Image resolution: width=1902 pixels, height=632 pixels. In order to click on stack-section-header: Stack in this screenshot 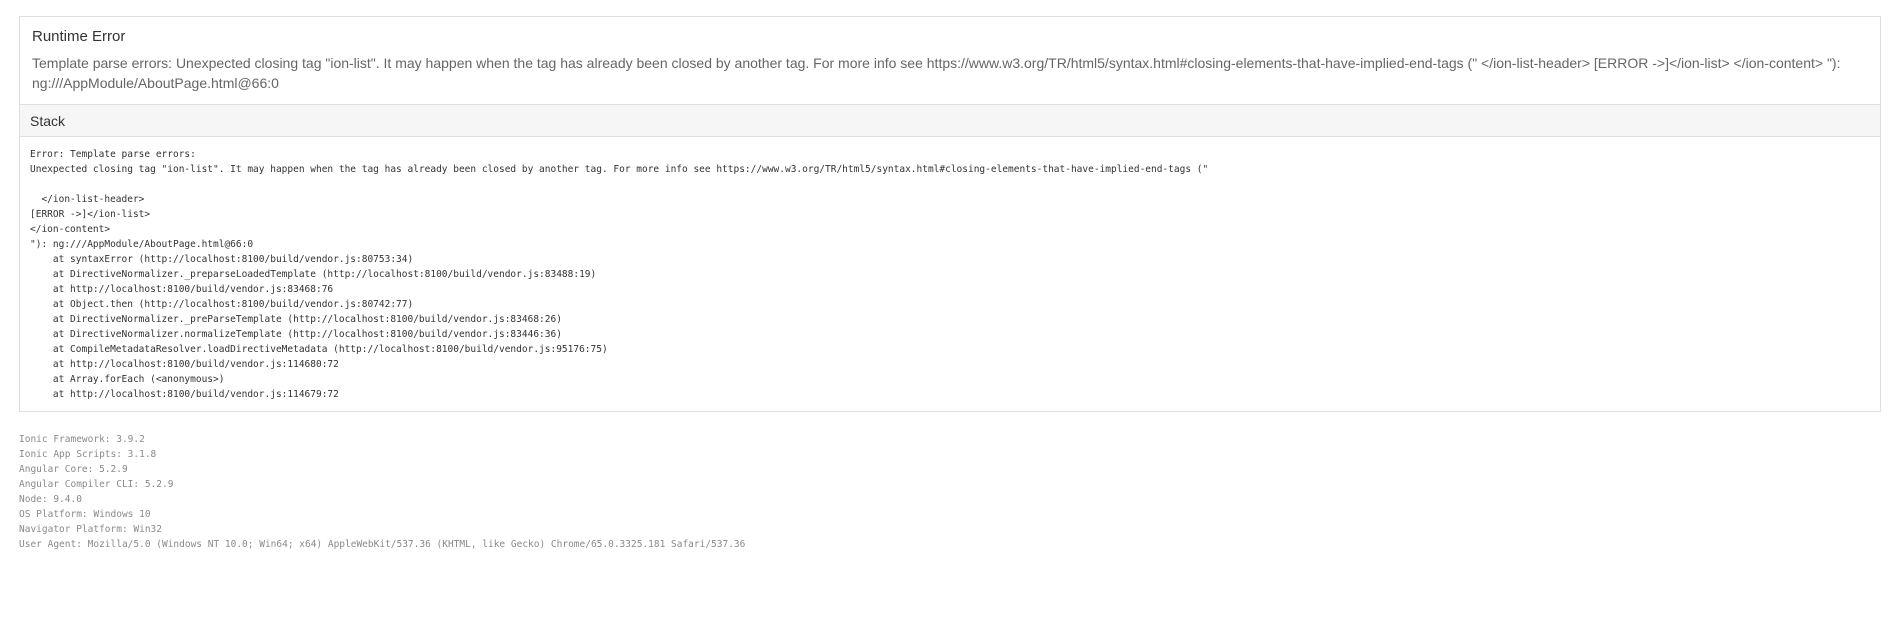, I will do `click(950, 121)`.